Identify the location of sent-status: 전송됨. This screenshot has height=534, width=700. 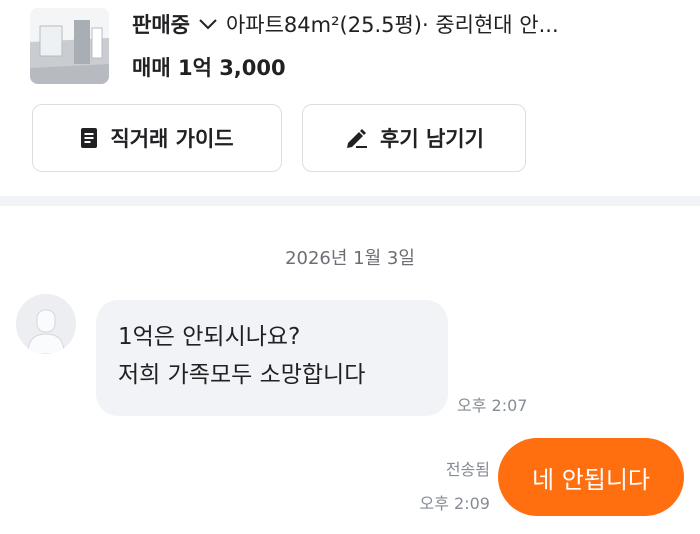
(467, 469).